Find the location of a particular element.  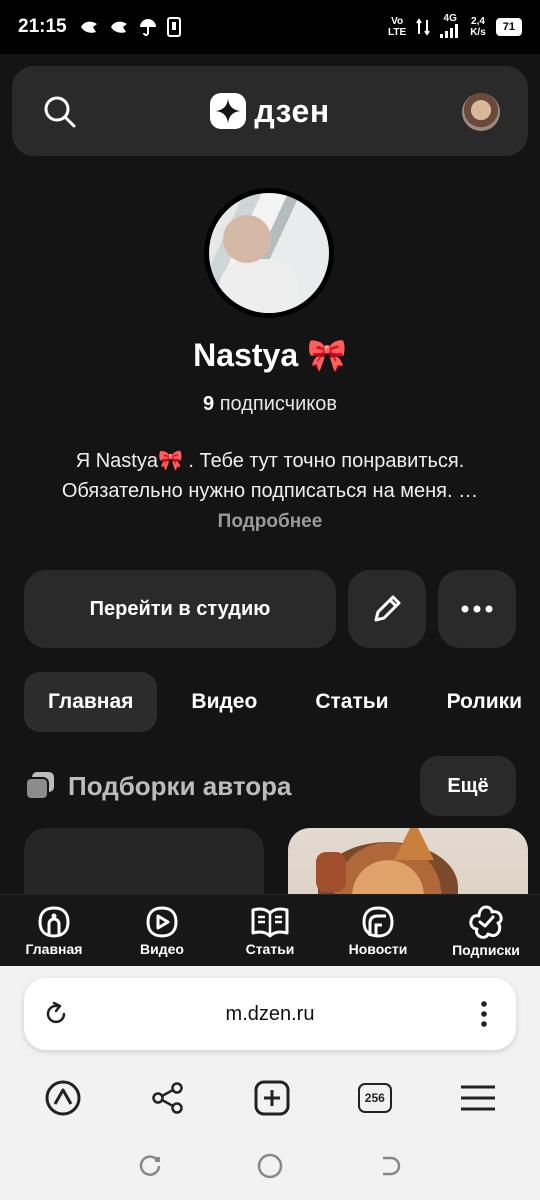

nav-subscriptions: Подписки is located at coordinates (486, 930).